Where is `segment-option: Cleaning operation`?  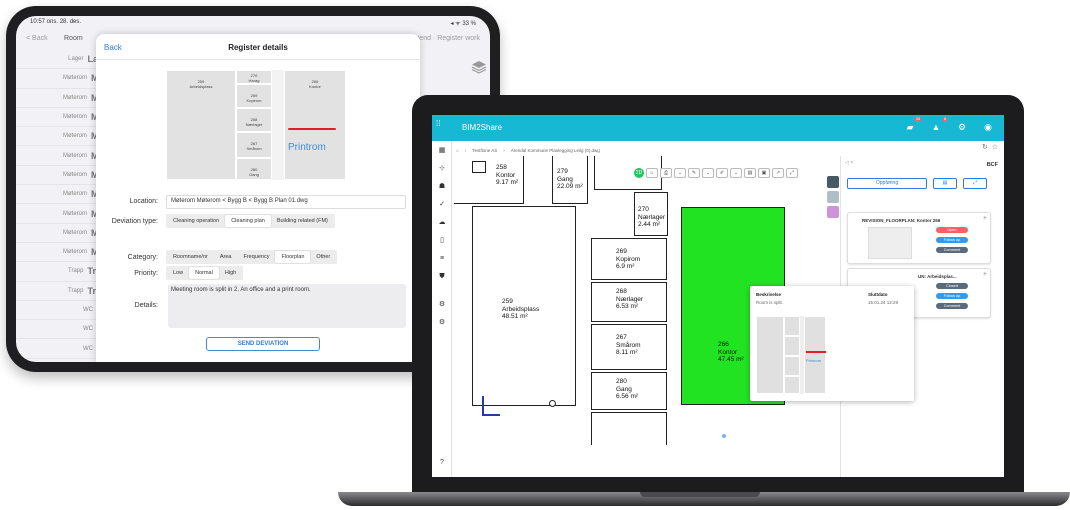 segment-option: Cleaning operation is located at coordinates (196, 221).